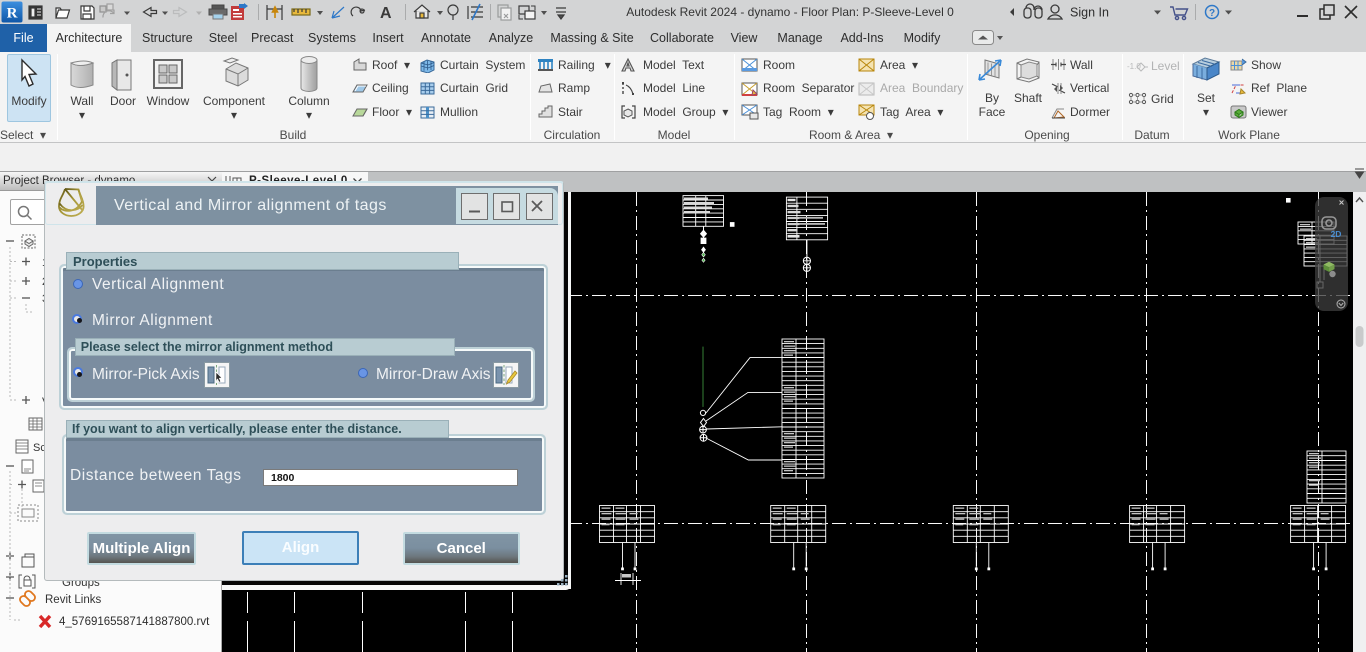  Describe the element at coordinates (12, 14) in the screenshot. I see `svg-text: R` at that location.